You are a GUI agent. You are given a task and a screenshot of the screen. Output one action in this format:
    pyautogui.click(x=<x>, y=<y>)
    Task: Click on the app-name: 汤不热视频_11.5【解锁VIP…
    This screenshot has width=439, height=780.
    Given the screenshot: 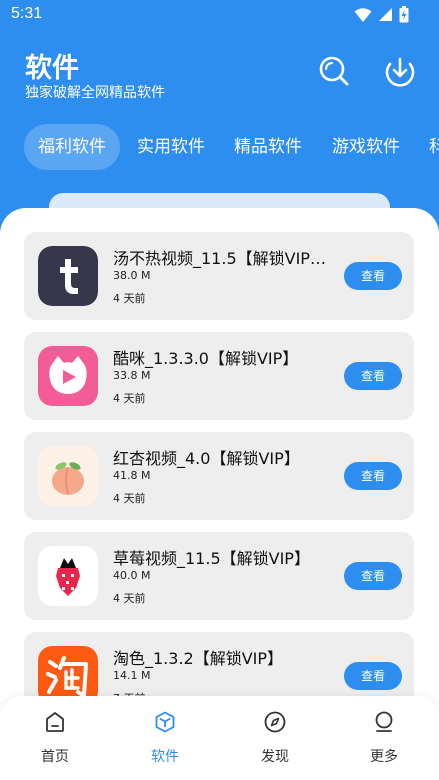 What is the action you would take?
    pyautogui.click(x=219, y=258)
    